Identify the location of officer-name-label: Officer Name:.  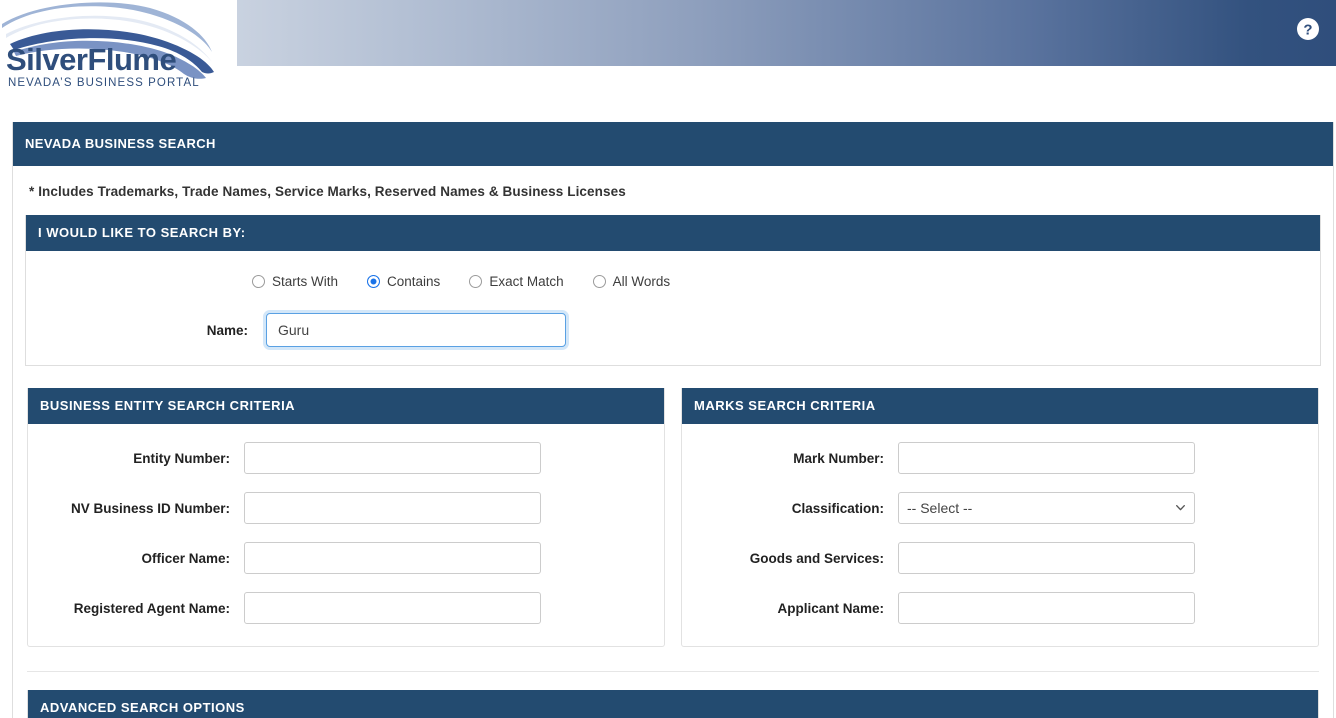
(185, 558).